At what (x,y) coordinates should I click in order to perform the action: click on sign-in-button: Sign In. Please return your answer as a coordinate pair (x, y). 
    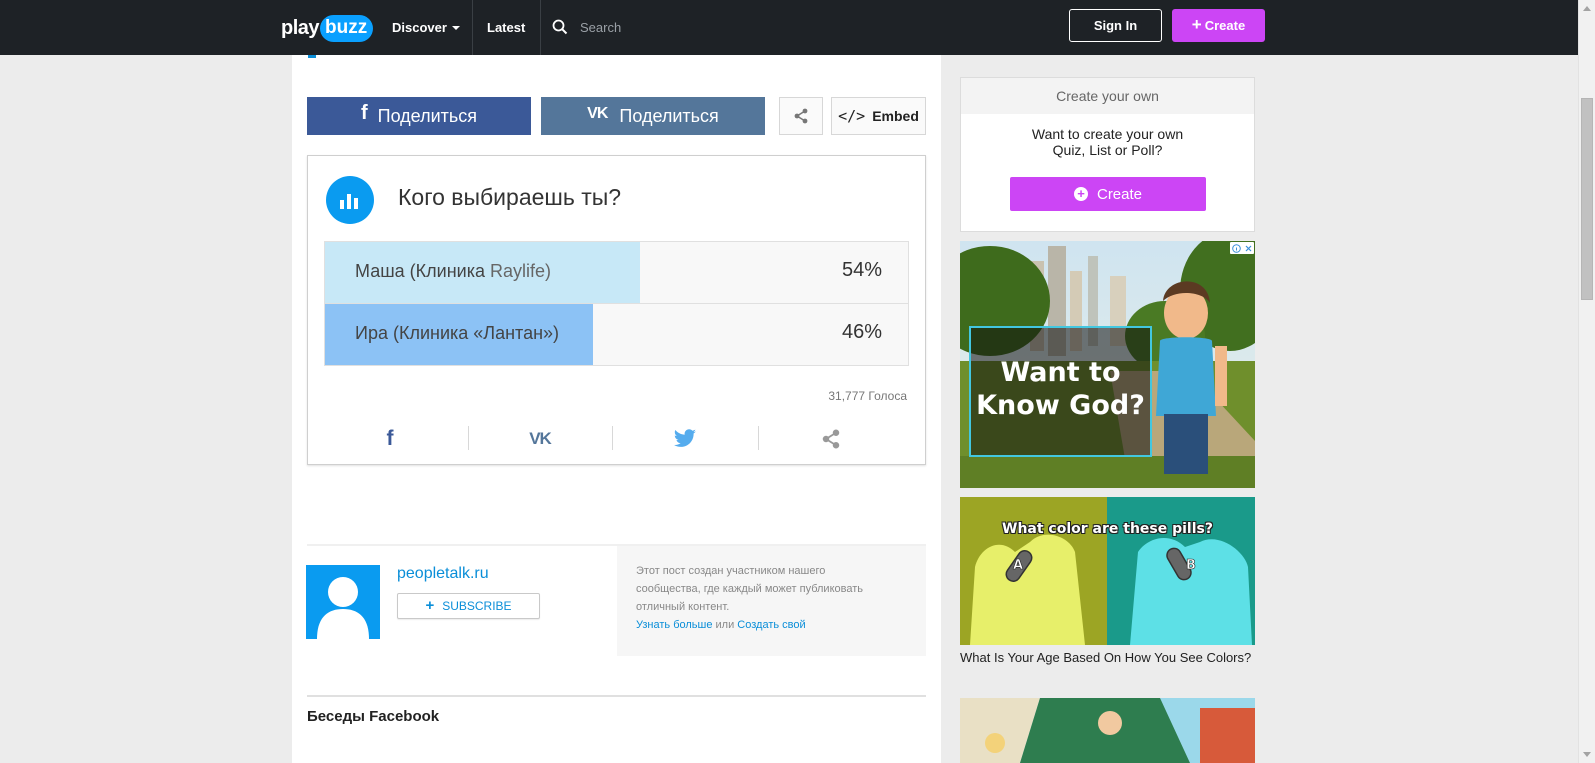
    Looking at the image, I should click on (1115, 25).